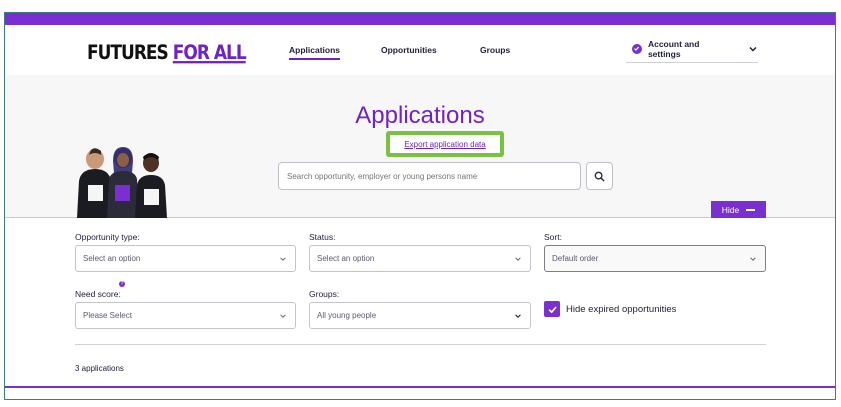 This screenshot has width=841, height=407. What do you see at coordinates (112, 258) in the screenshot?
I see `opportunity-type-value: Select an option` at bounding box center [112, 258].